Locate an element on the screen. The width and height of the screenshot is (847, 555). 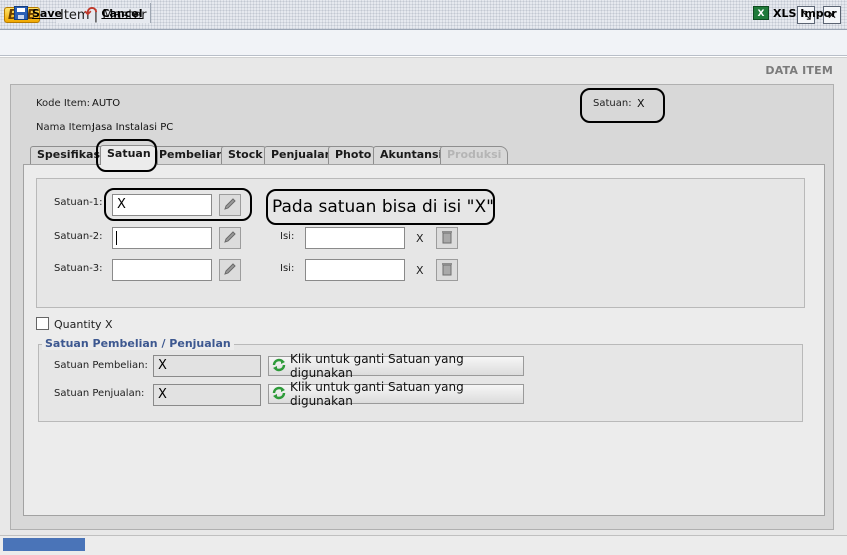
nama-item-label: Nama Item: is located at coordinates (65, 127).